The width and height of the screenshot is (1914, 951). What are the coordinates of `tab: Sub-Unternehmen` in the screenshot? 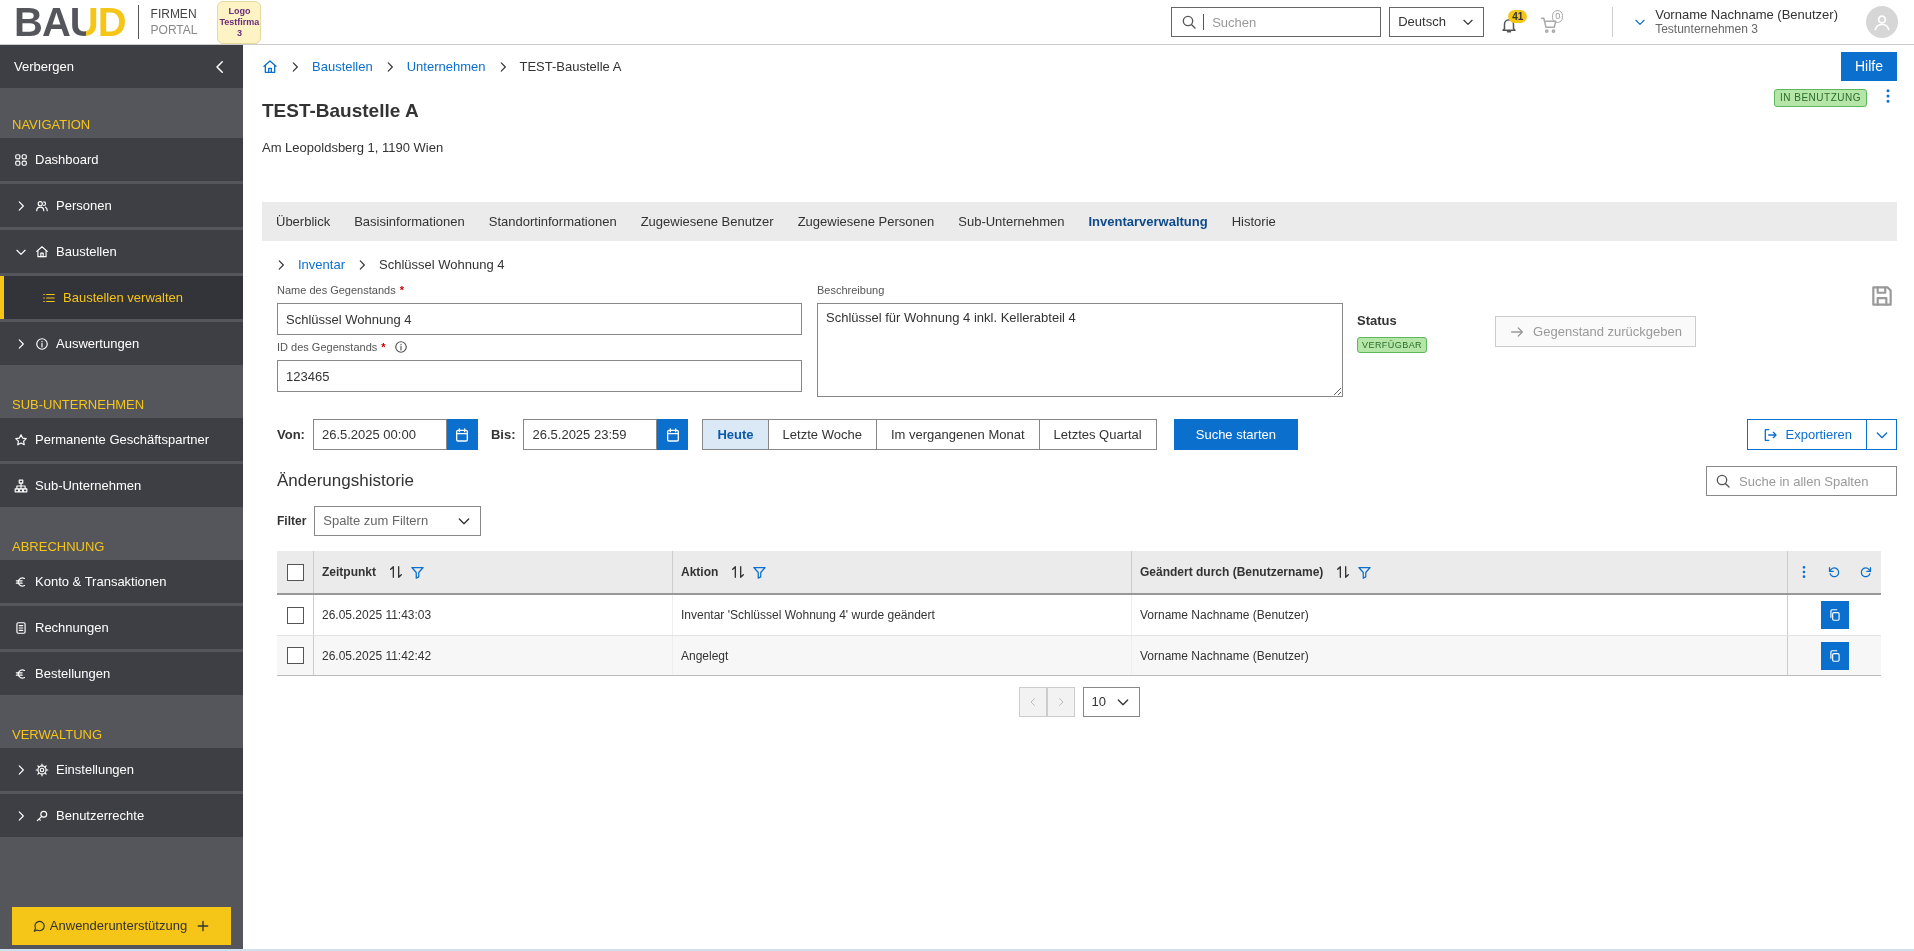 It's located at (1011, 221).